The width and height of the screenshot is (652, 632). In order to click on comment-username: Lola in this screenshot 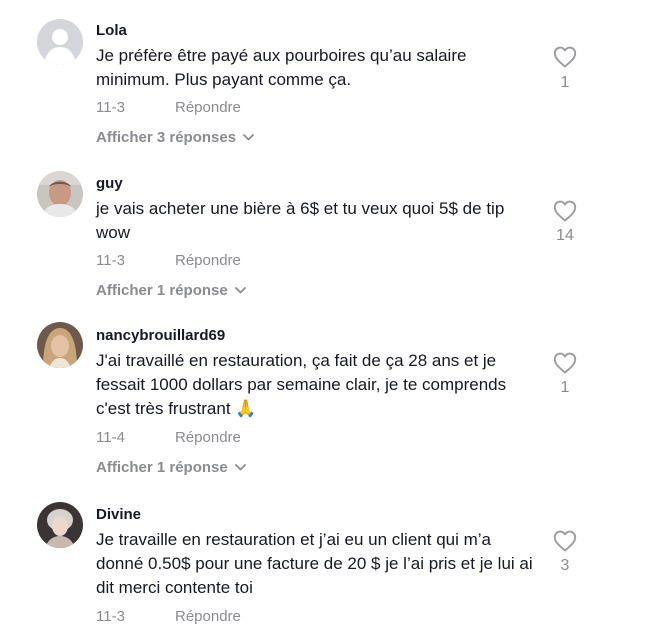, I will do `click(111, 30)`.